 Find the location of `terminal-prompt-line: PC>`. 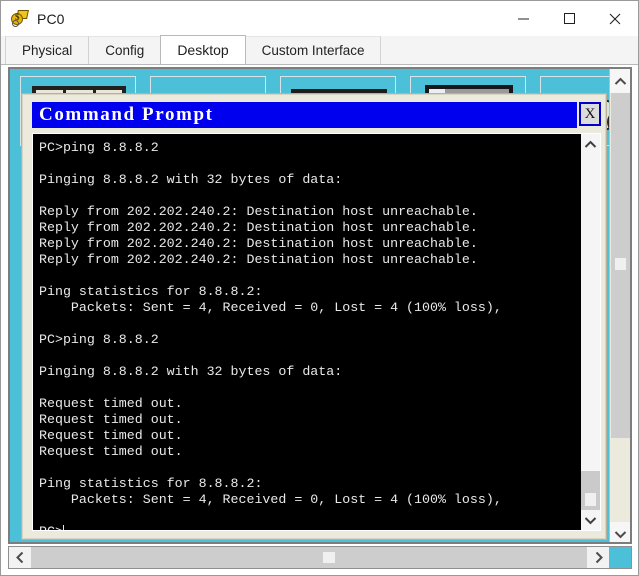

terminal-prompt-line: PC> is located at coordinates (309, 527).